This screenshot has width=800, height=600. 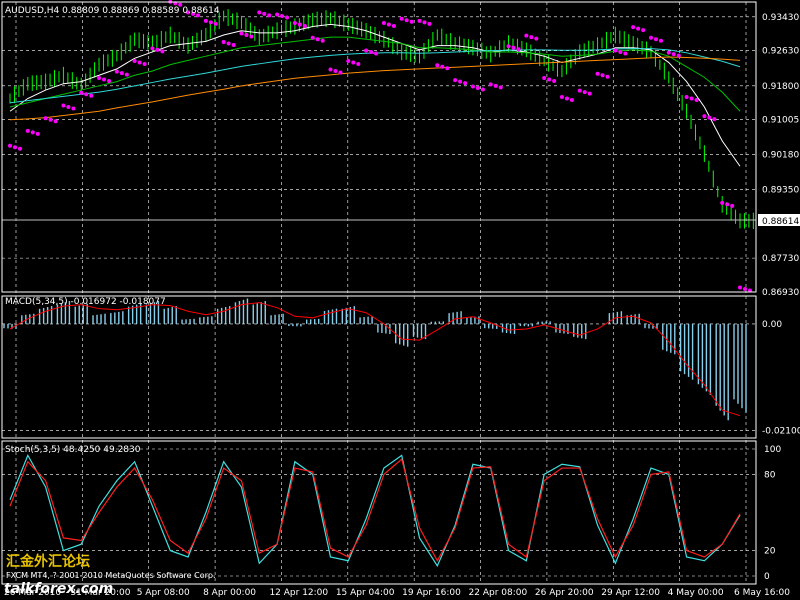 I want to click on time-tick-2: 5 Apr 08:00, so click(x=163, y=593).